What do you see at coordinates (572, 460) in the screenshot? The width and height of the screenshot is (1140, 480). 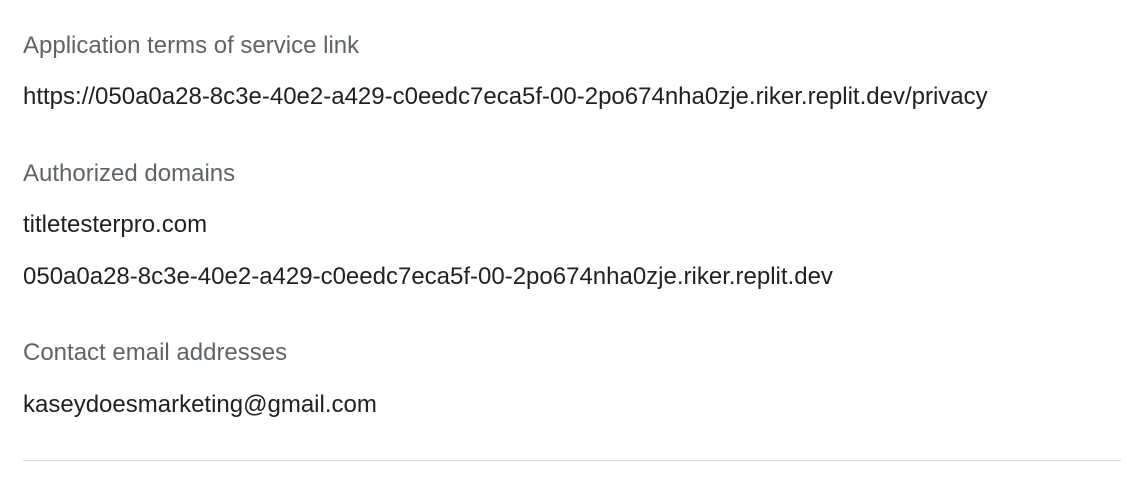 I see `section-divider` at bounding box center [572, 460].